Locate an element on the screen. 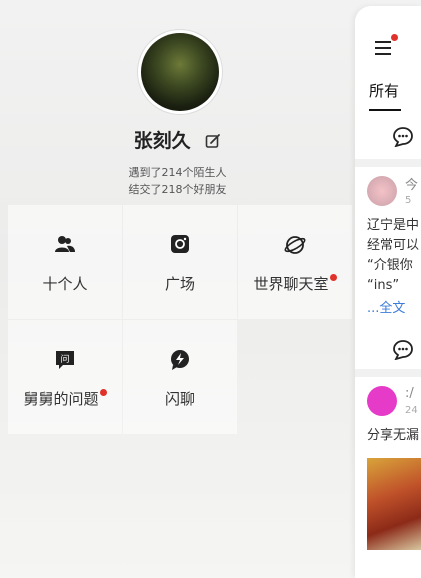  svg-text: 问 is located at coordinates (64, 359).